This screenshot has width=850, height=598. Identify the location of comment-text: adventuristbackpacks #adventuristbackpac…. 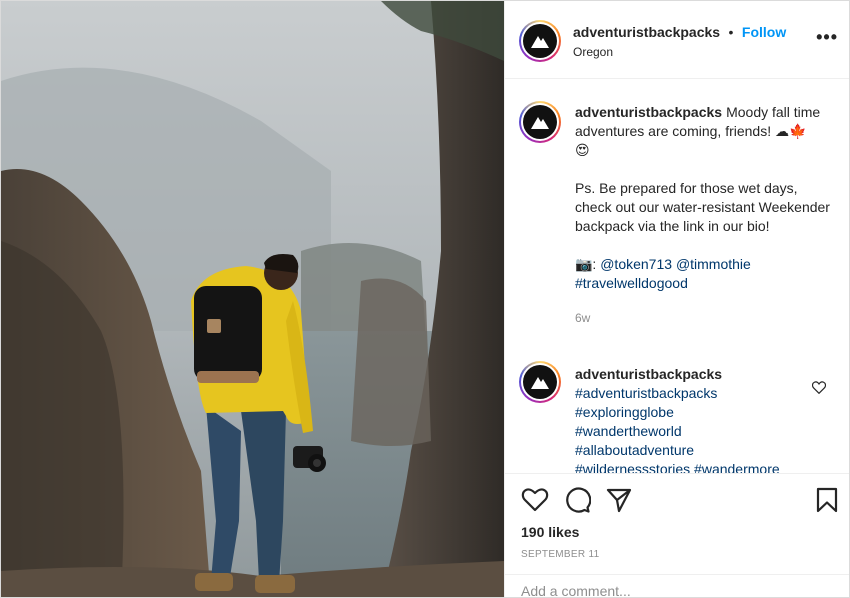
(704, 419).